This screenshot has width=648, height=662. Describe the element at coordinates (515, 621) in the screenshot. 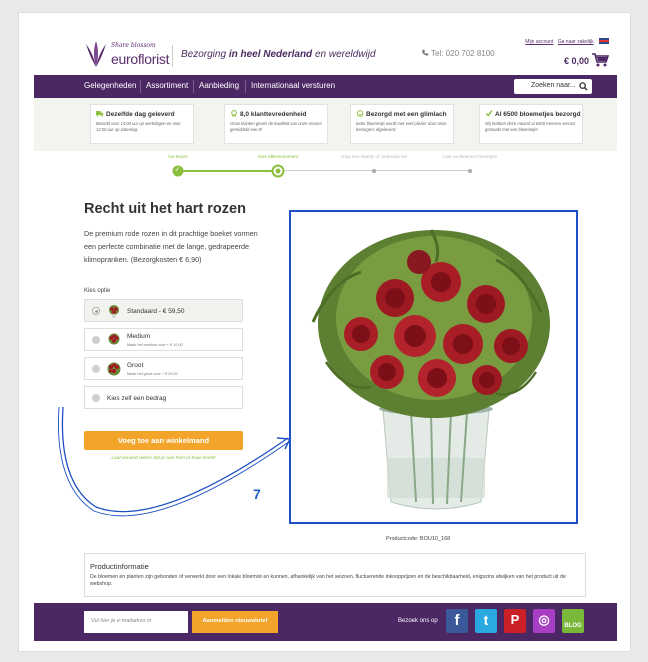

I see `pinterest-icon: P` at that location.